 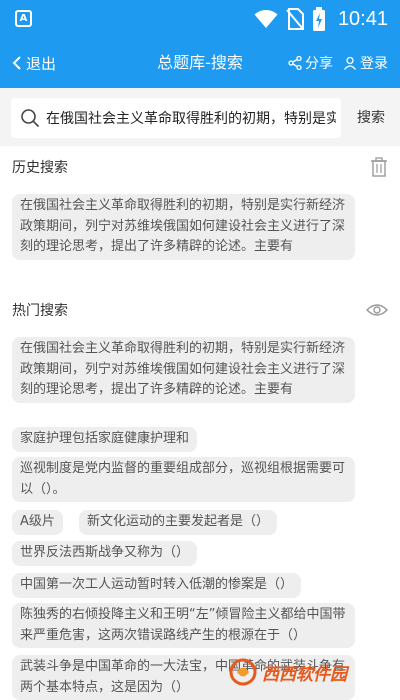 I want to click on hot-title: 热门搜索, so click(x=40, y=311).